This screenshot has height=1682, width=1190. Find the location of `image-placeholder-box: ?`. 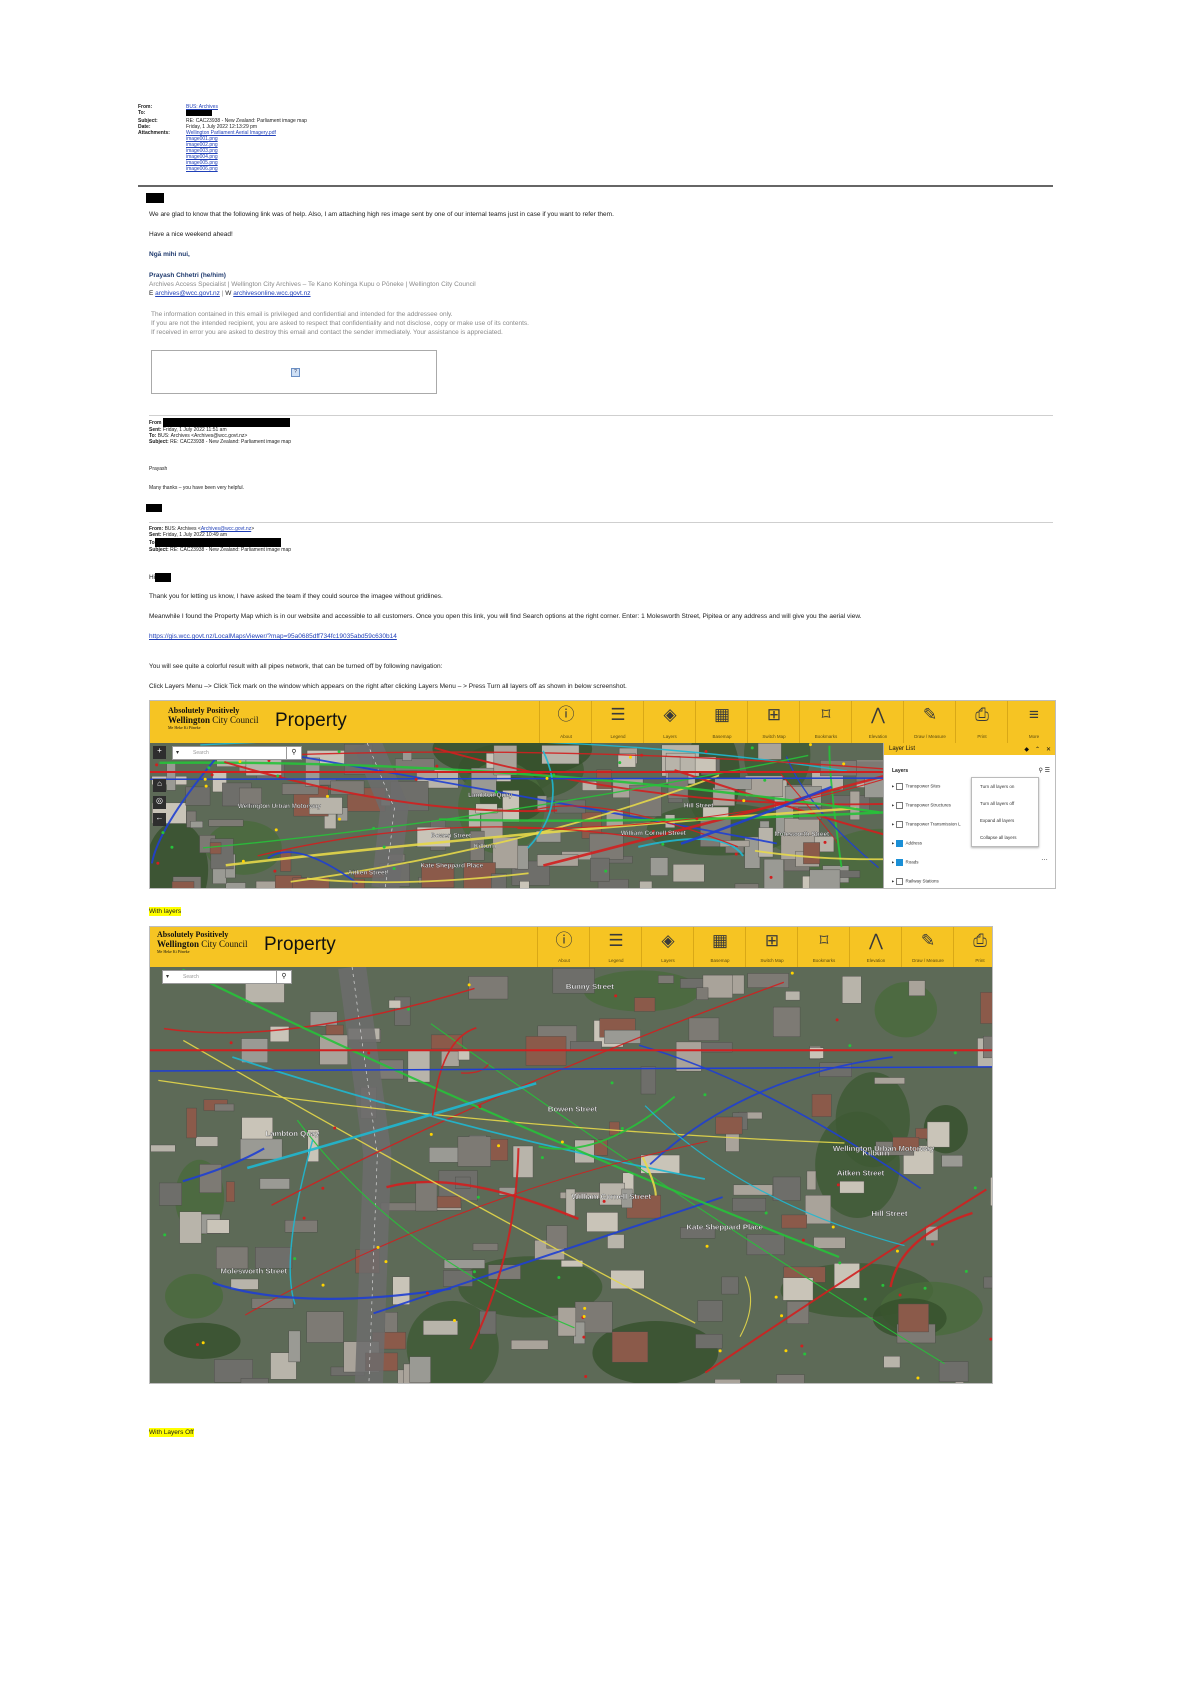

image-placeholder-box: ? is located at coordinates (294, 372).